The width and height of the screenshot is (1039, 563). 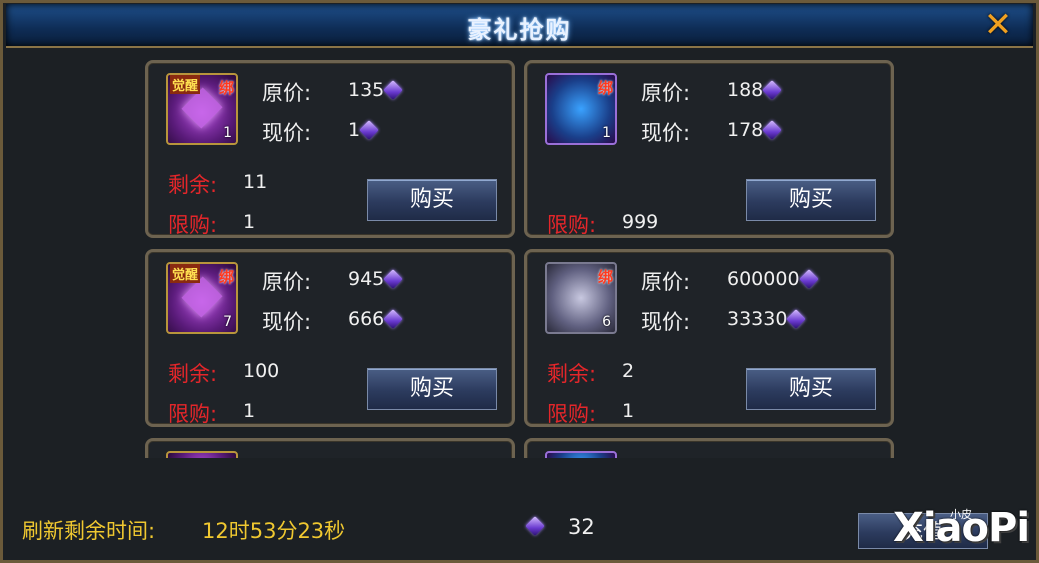 What do you see at coordinates (767, 319) in the screenshot?
I see `current-price-value: 33330` at bounding box center [767, 319].